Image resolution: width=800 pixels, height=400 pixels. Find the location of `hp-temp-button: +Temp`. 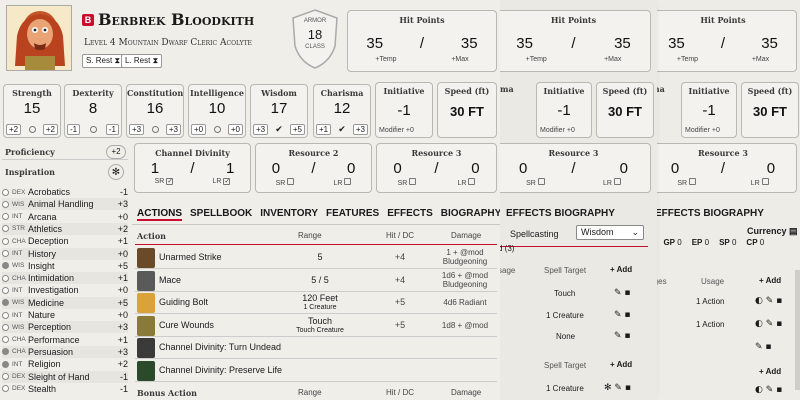

hp-temp-button: +Temp is located at coordinates (385, 59).